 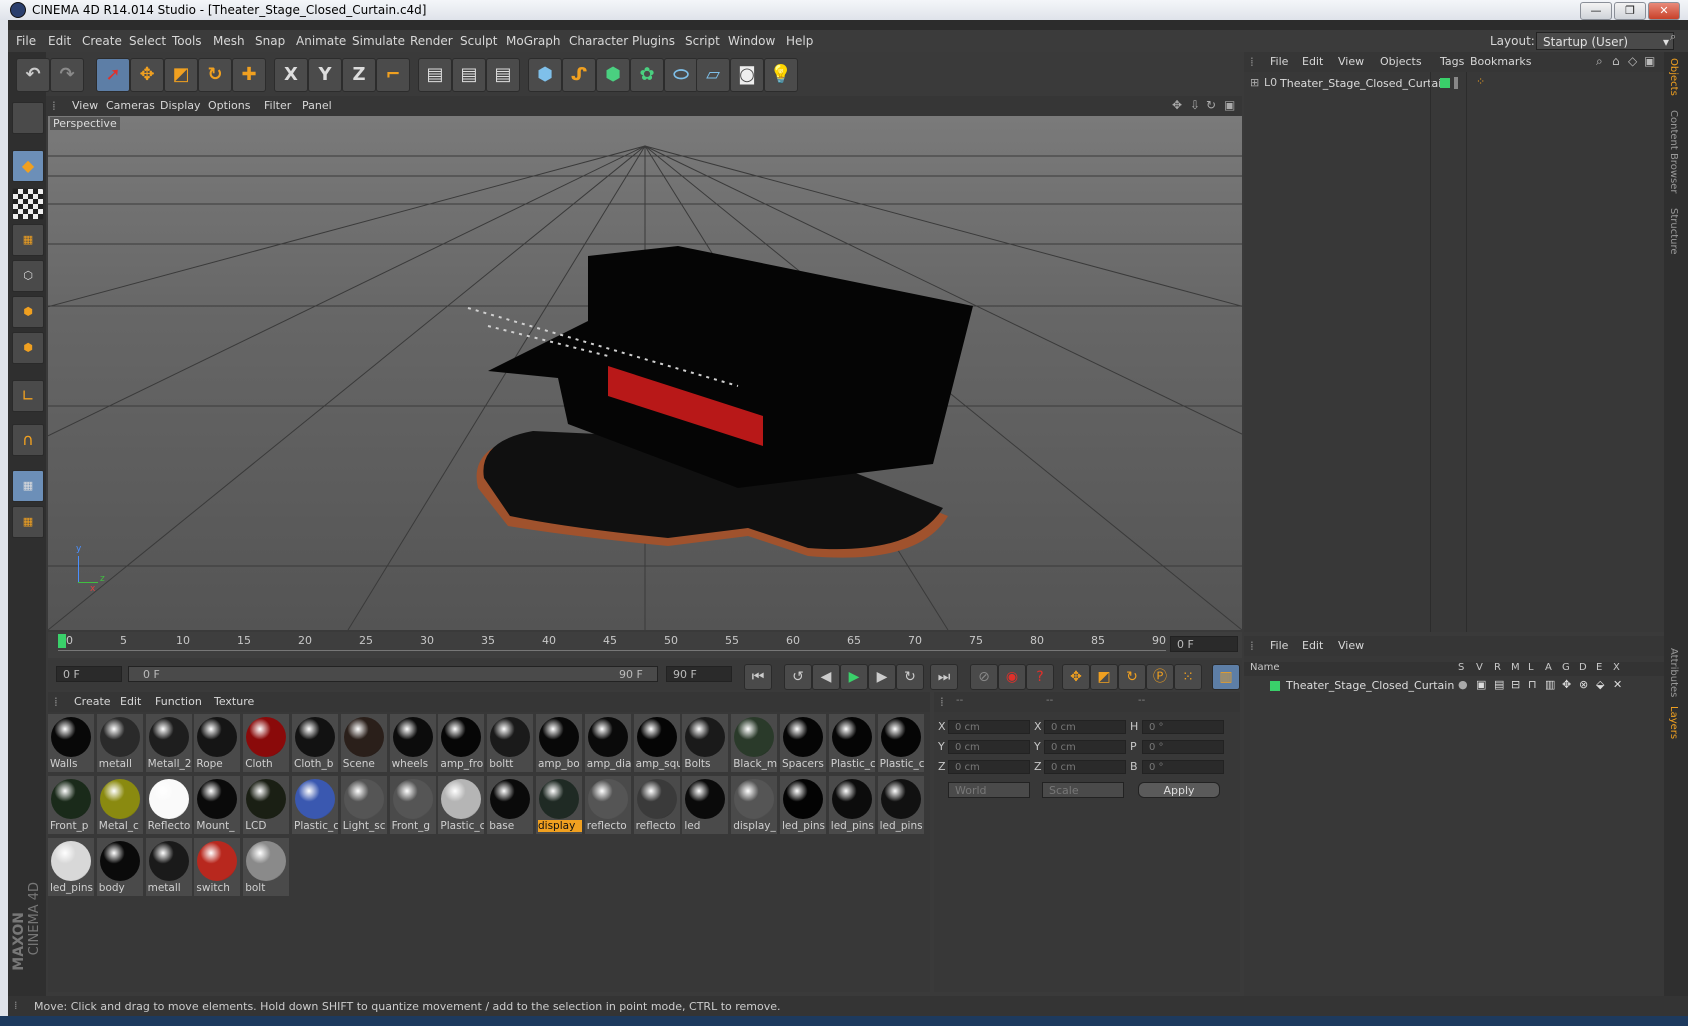 I want to click on texture-mode-button, so click(x=28, y=204).